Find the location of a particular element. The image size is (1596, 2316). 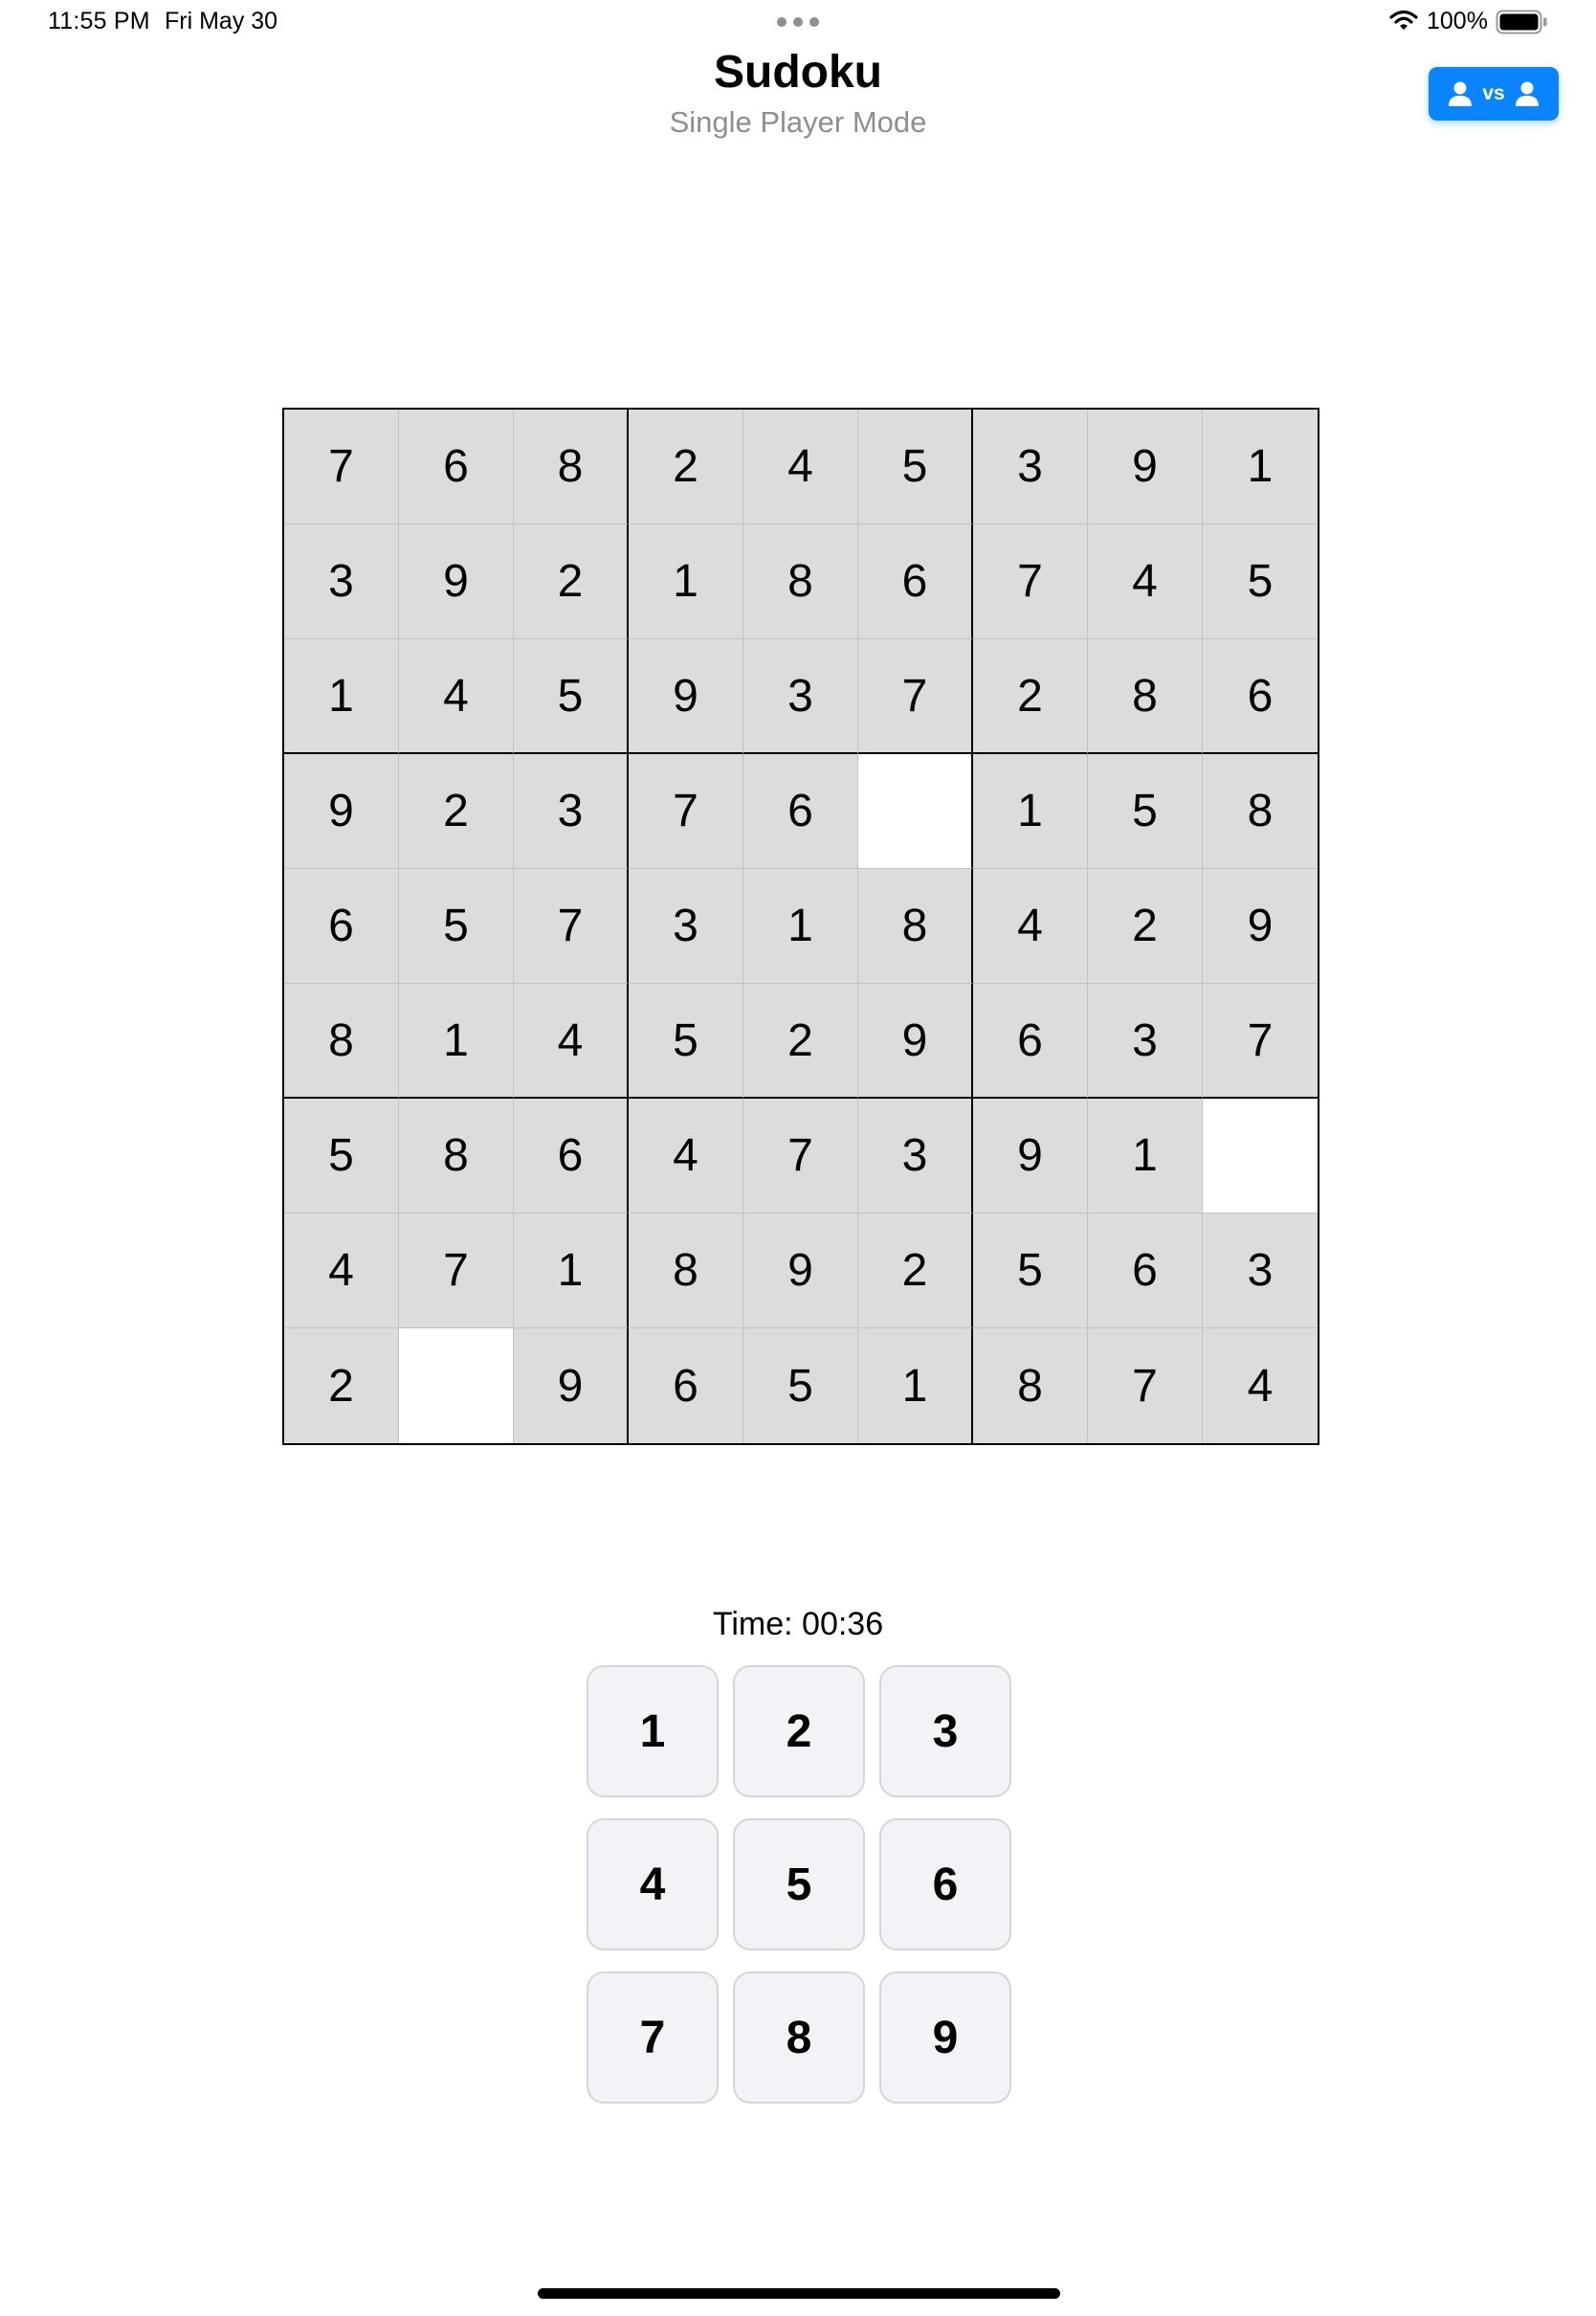

home-indicator is located at coordinates (799, 2293).